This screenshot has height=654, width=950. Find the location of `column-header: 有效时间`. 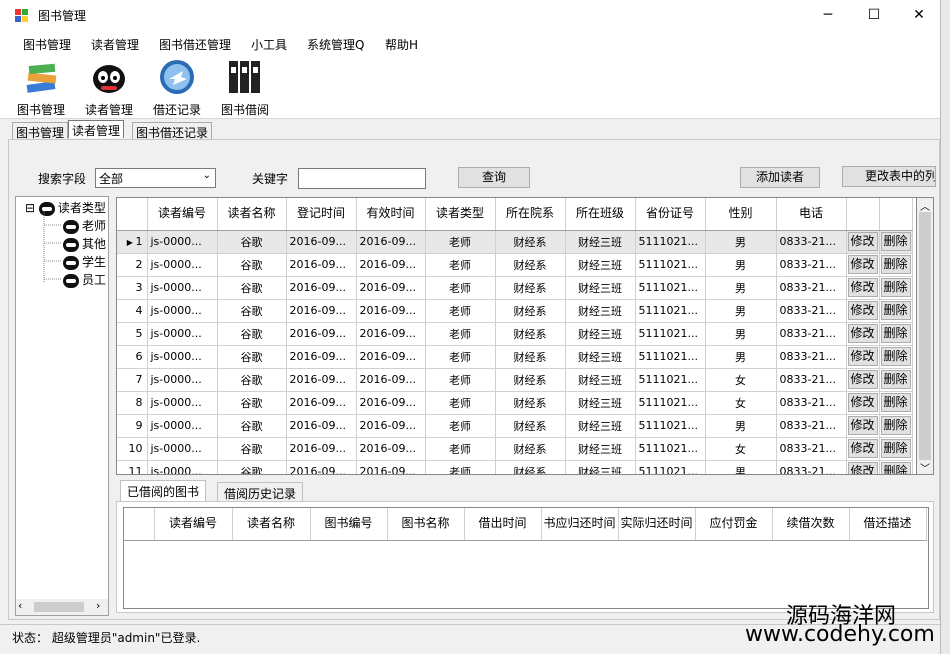

column-header: 有效时间 is located at coordinates (391, 214).